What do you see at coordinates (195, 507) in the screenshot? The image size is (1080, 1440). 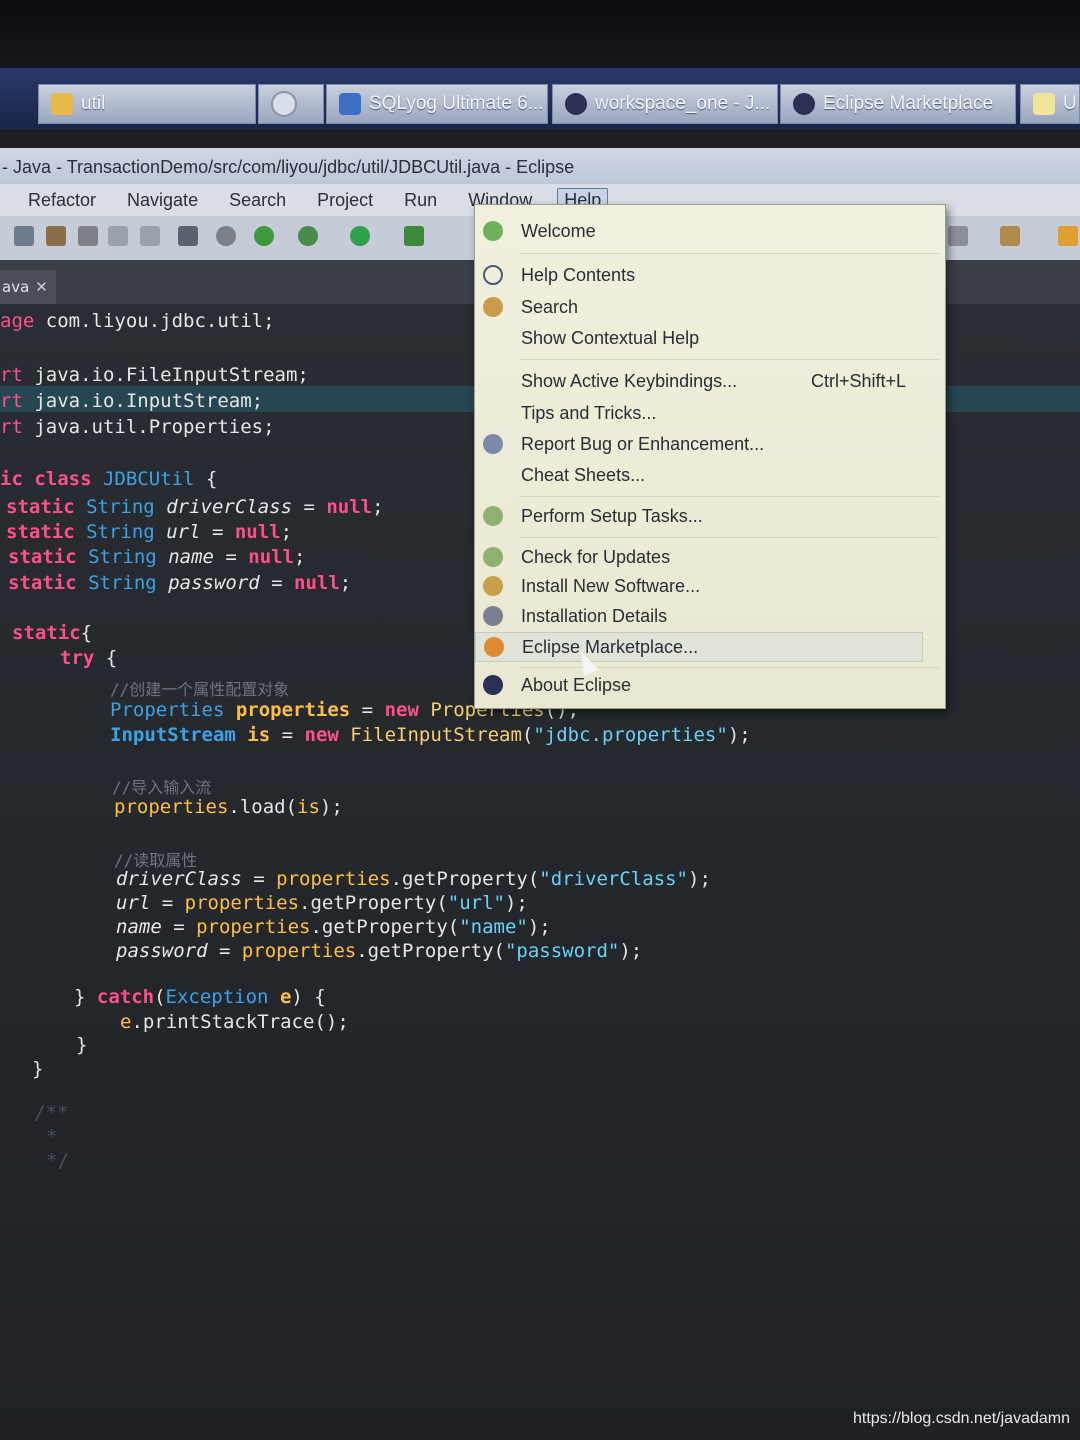 I see `code-line-field-1: static String driverClass = null;` at bounding box center [195, 507].